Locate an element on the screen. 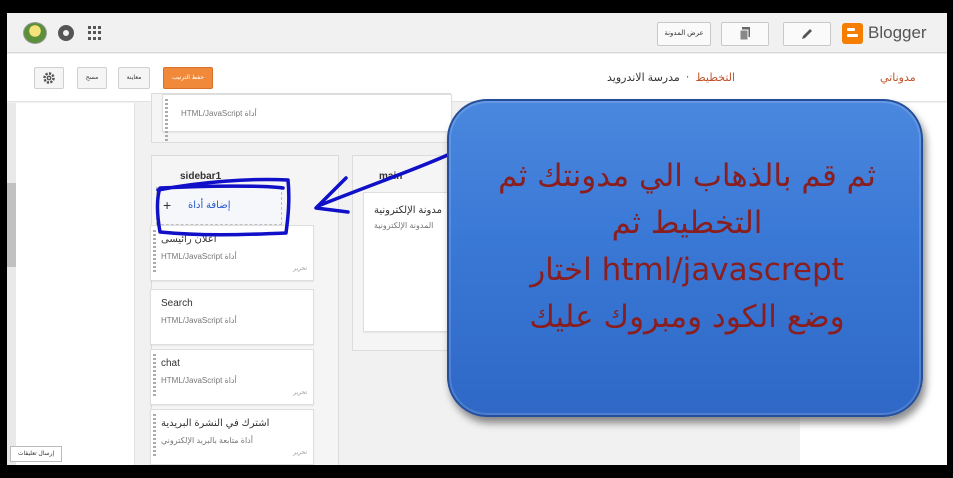 The image size is (953, 478). new-post-button is located at coordinates (807, 34).